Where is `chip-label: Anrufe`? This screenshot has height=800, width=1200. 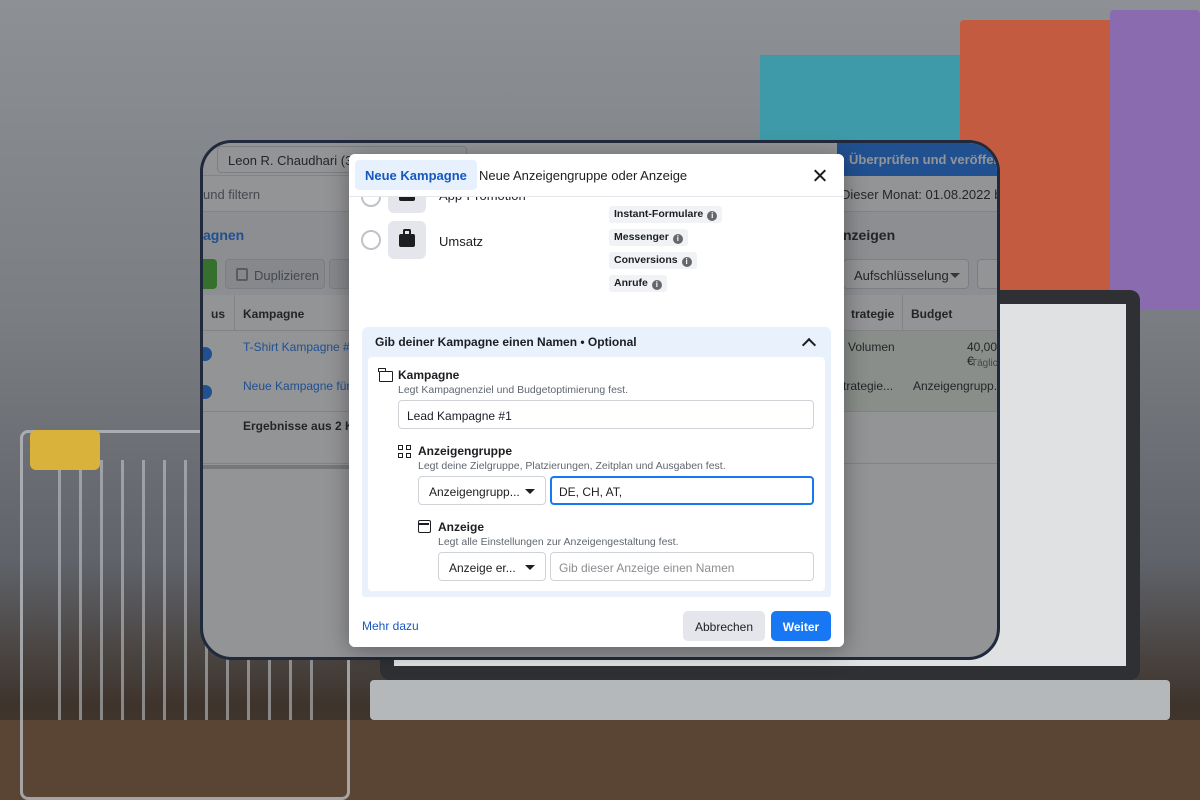 chip-label: Anrufe is located at coordinates (631, 283).